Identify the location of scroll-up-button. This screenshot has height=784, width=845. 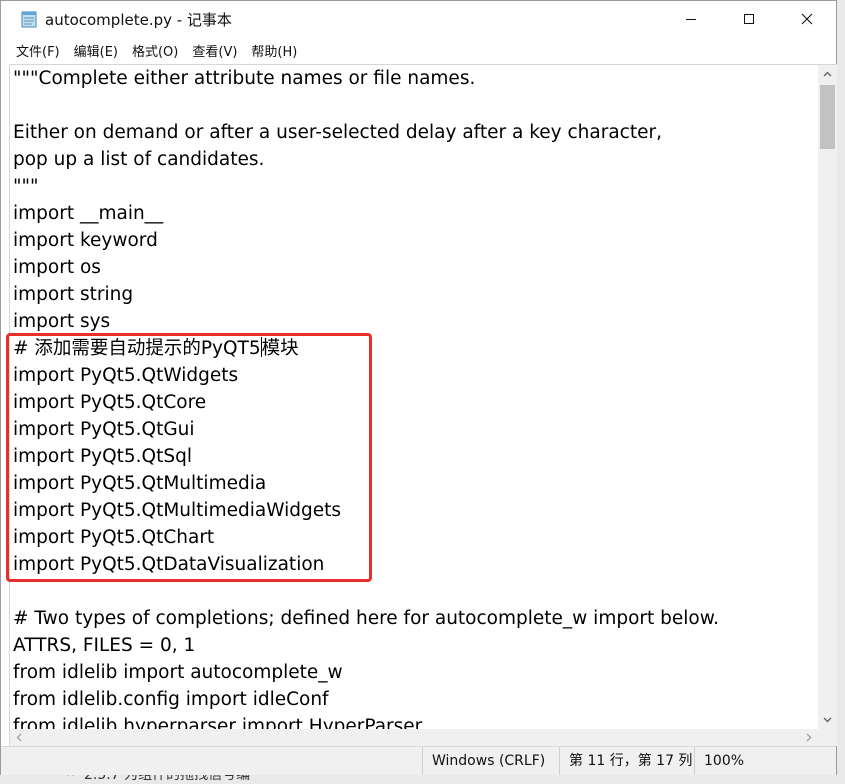
(827, 74).